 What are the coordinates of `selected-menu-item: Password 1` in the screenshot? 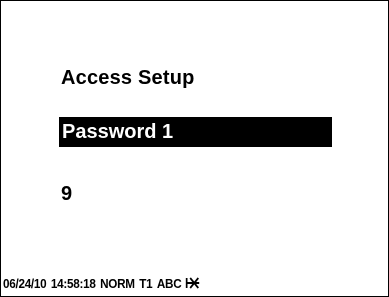 It's located at (195, 132).